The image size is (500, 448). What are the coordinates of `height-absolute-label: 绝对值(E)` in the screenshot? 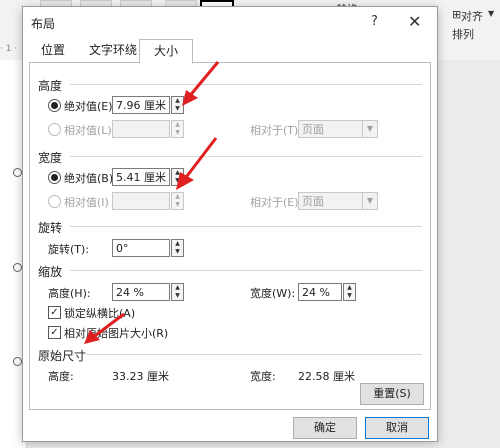 It's located at (88, 106).